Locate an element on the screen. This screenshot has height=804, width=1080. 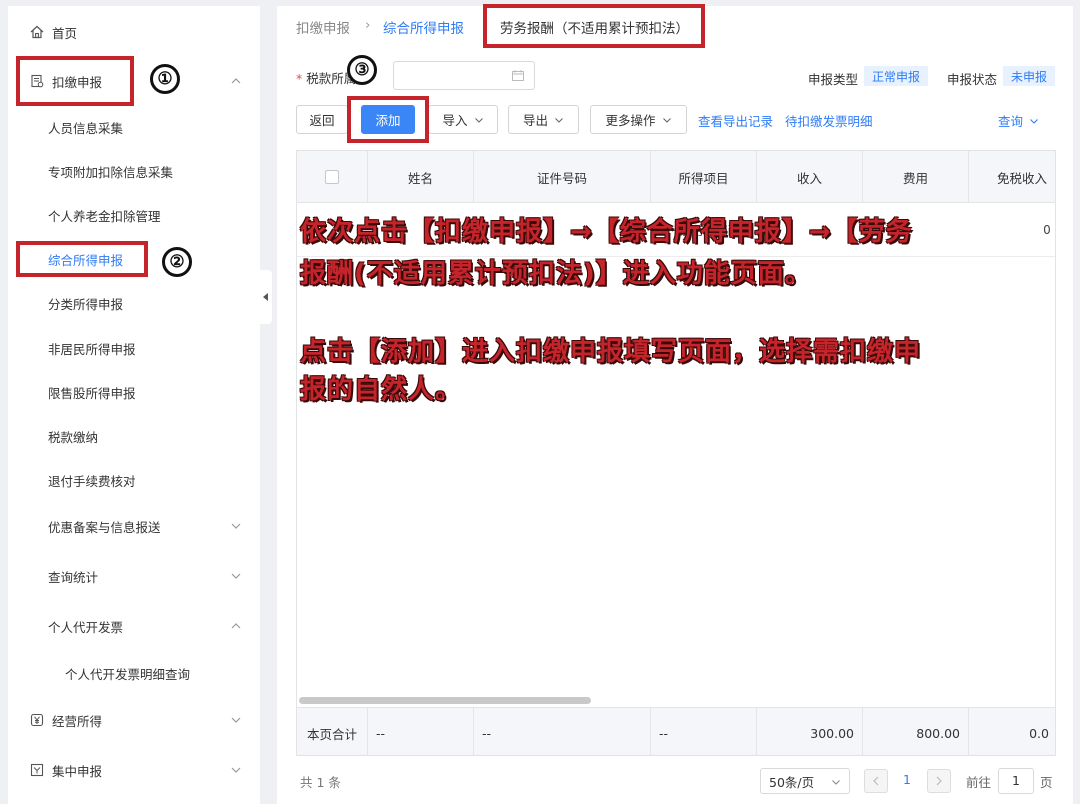
sidebar-item-classified: 分类所得申报 is located at coordinates (134, 303).